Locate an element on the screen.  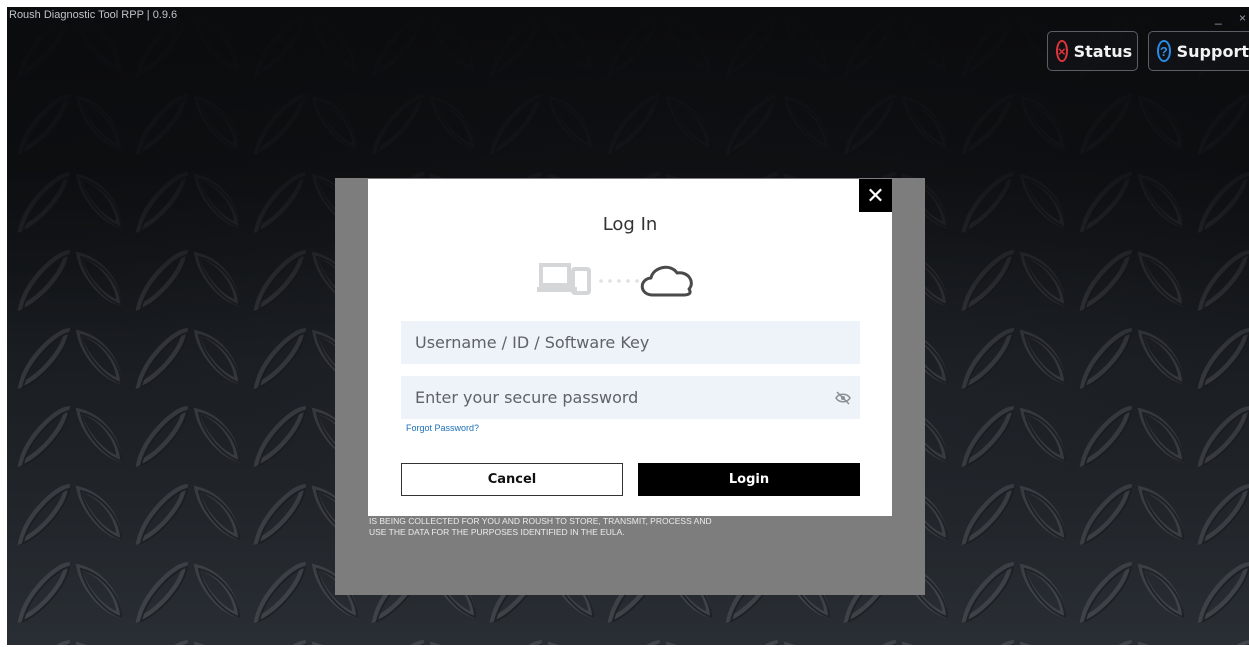
title-bar: Roush Diagnostic Tool RPP | 0.9.6 _ × is located at coordinates (628, 18).